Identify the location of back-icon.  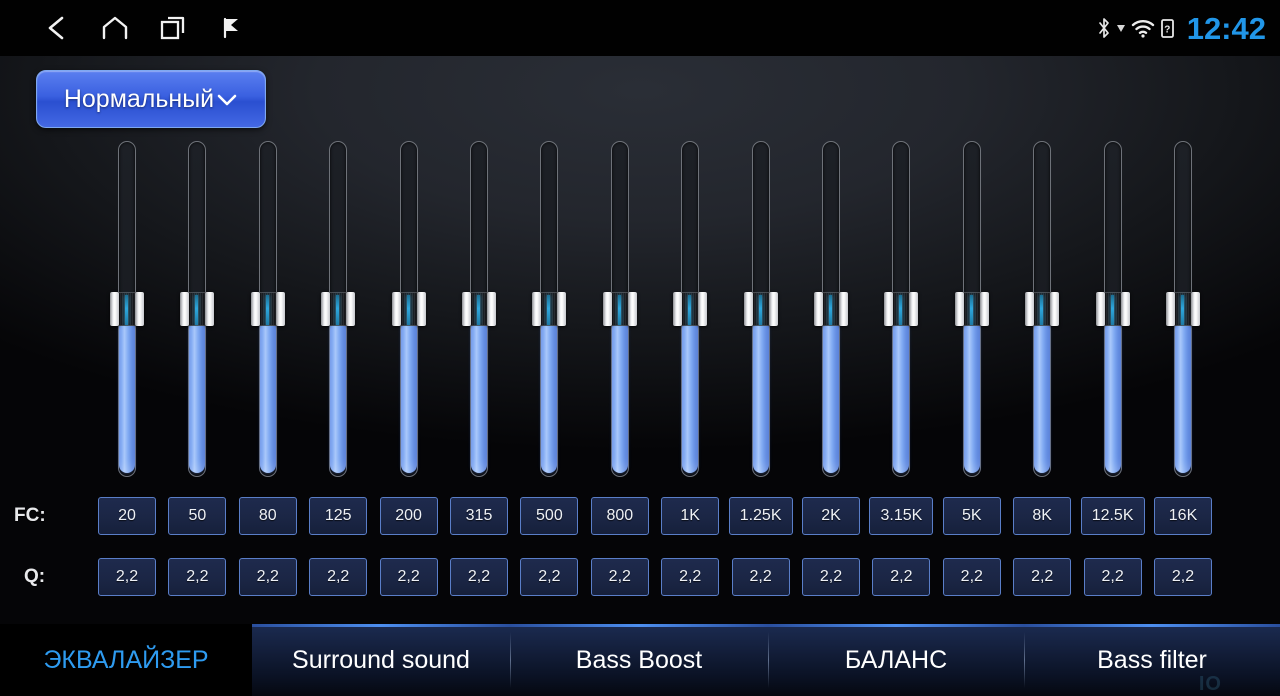
(57, 28).